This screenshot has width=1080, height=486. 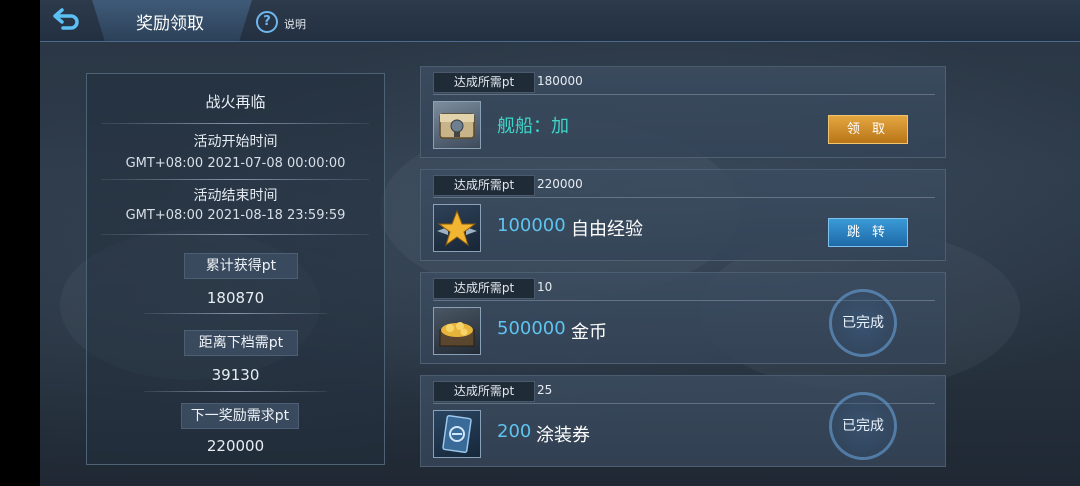 What do you see at coordinates (235, 446) in the screenshot?
I see `next-reward-value: 220000` at bounding box center [235, 446].